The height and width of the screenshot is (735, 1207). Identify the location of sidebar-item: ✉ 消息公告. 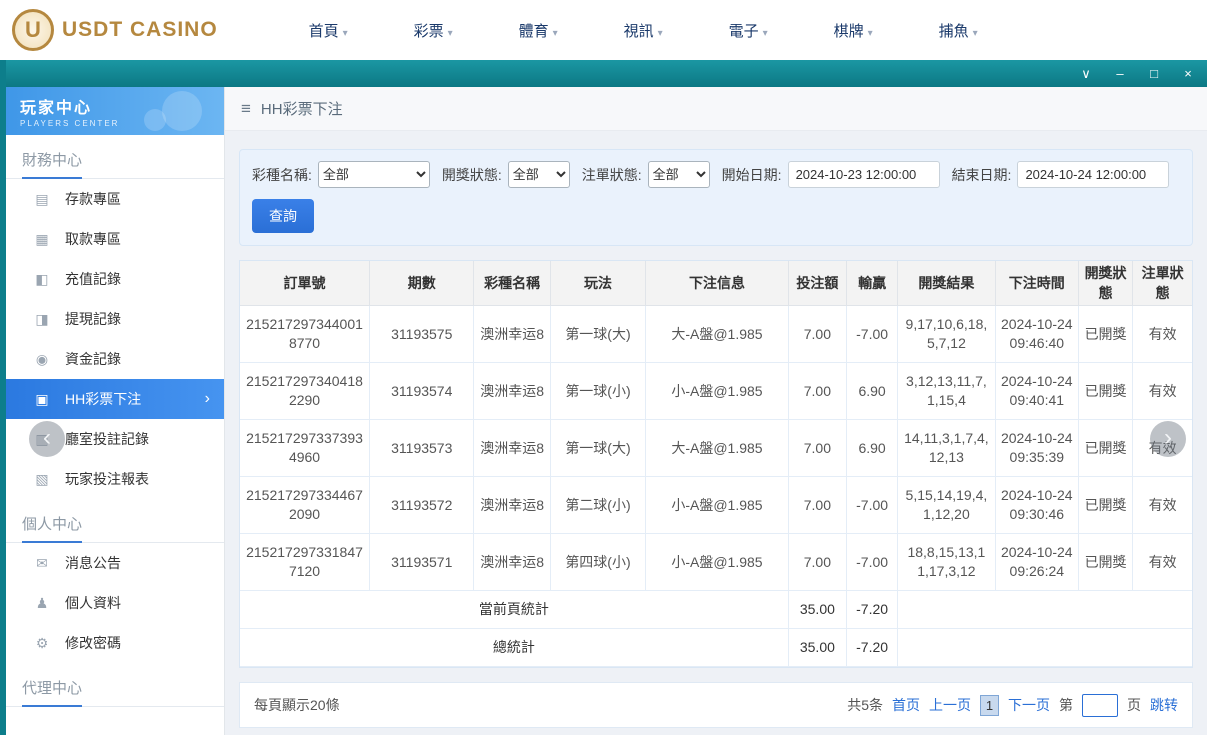
(115, 563).